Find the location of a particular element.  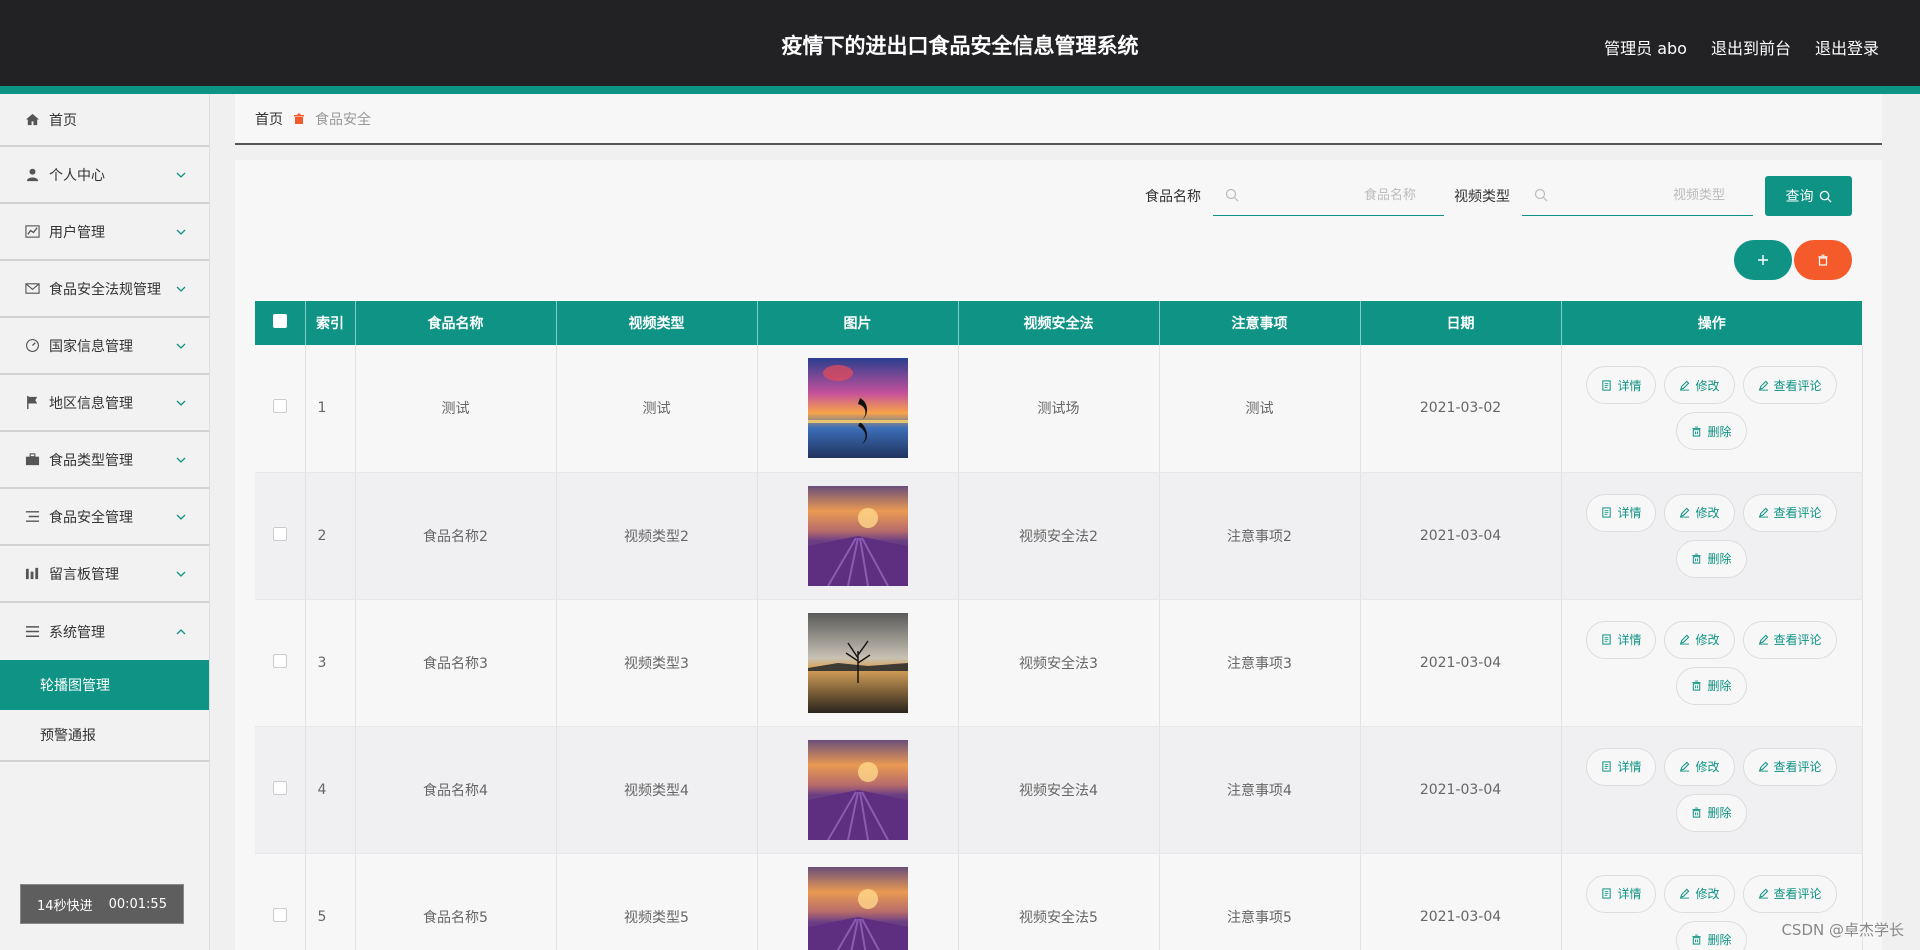

cell-video-law: 视频安全法5 is located at coordinates (1059, 901).